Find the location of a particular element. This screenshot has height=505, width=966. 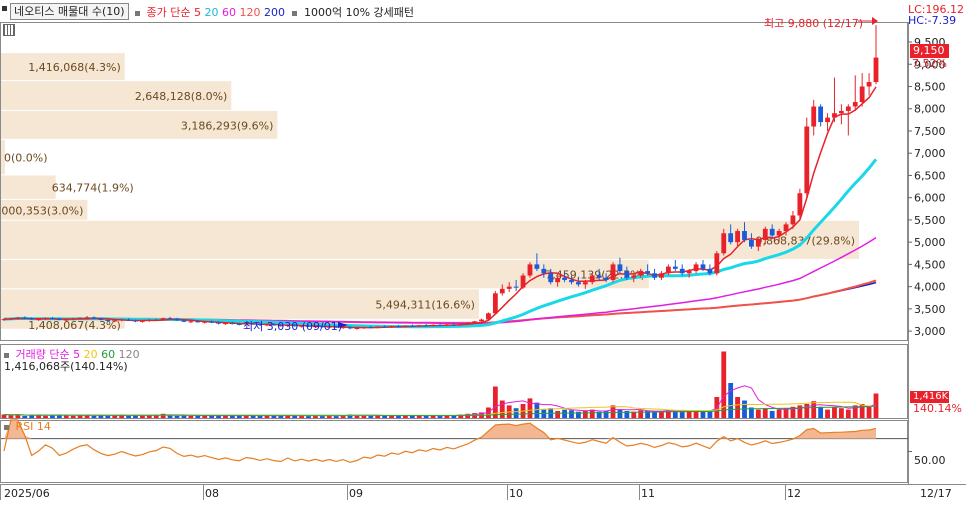

volume-profile-label-5: 634,774(1.9%) is located at coordinates (93, 188).